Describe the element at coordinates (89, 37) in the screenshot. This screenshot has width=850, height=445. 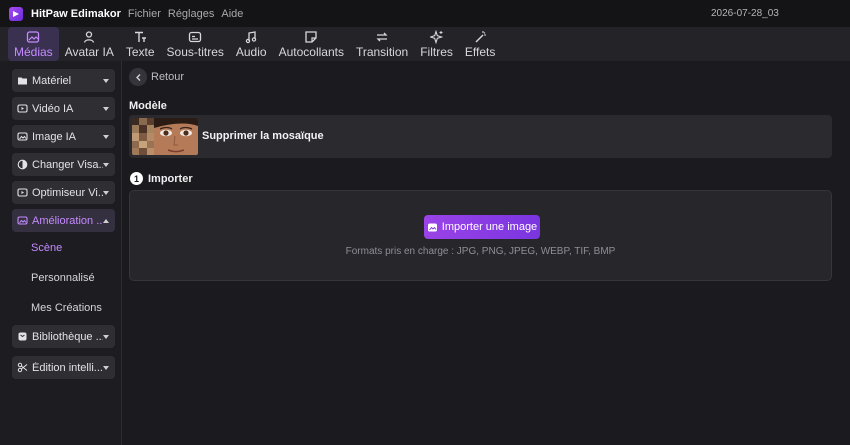
I see `avatar-icon` at that location.